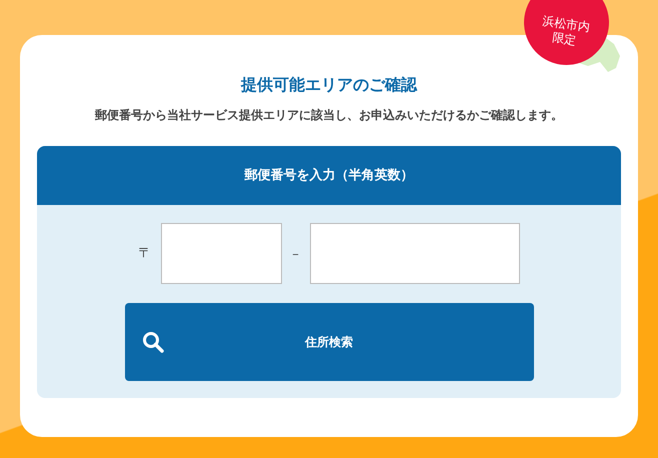  I want to click on badge-text: 限定, so click(564, 39).